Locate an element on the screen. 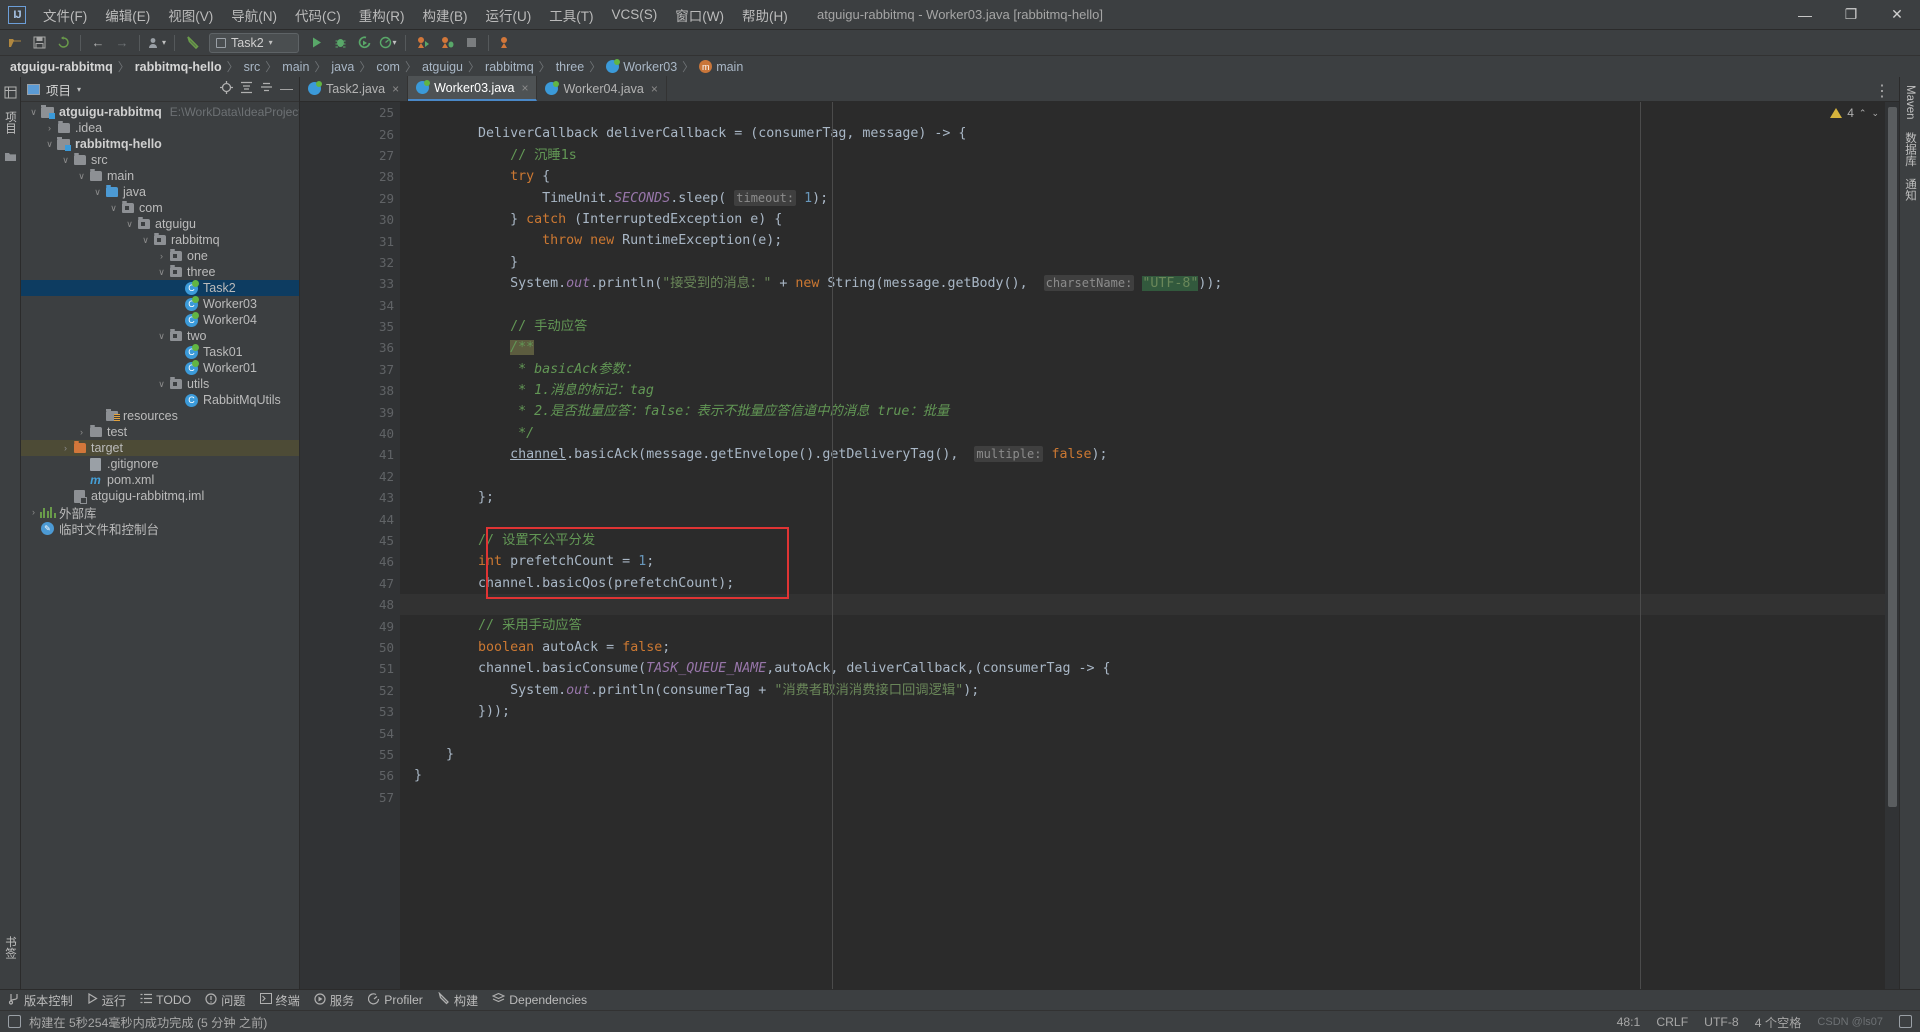 The width and height of the screenshot is (1920, 1032). code-line-50: boolean autoAck = false; is located at coordinates (1142, 647).